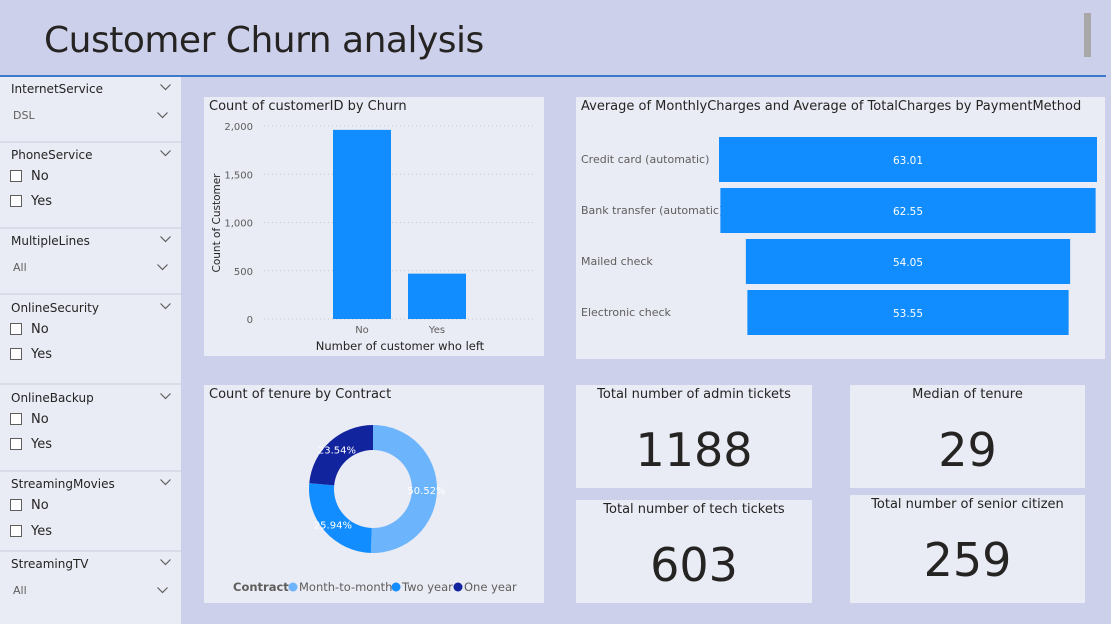 The width and height of the screenshot is (1111, 628). Describe the element at coordinates (55, 308) in the screenshot. I see `slicer-title: OnlineSecurity` at that location.